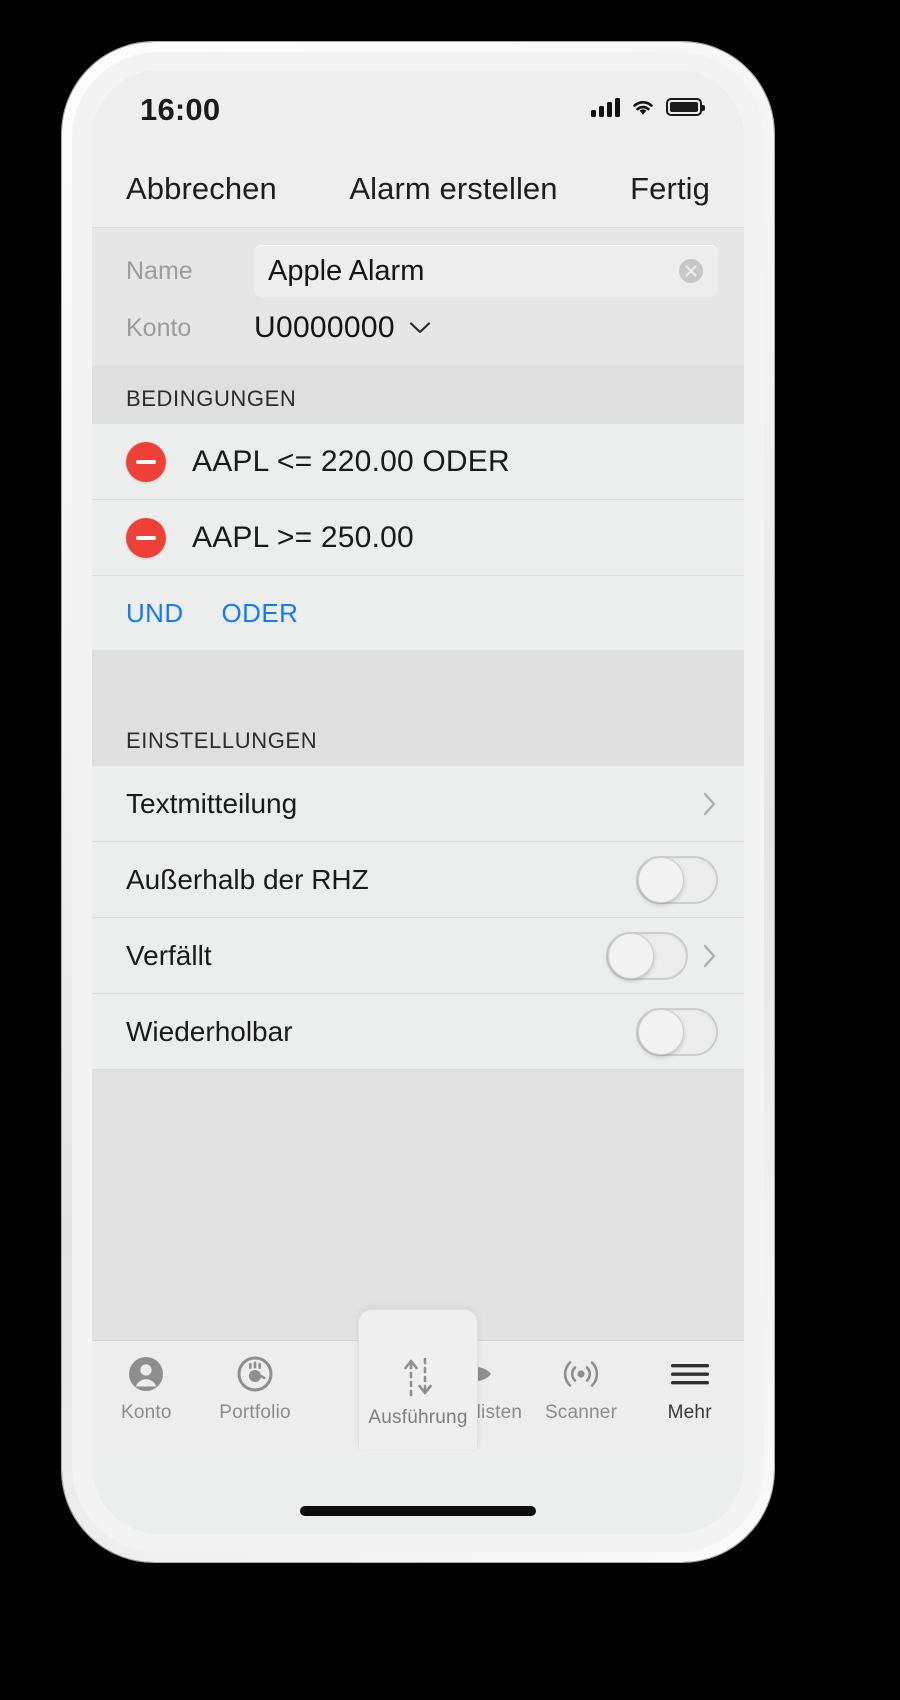 The width and height of the screenshot is (900, 1700). Describe the element at coordinates (209, 1031) in the screenshot. I see `settings-row-label: Wiederholbar` at that location.